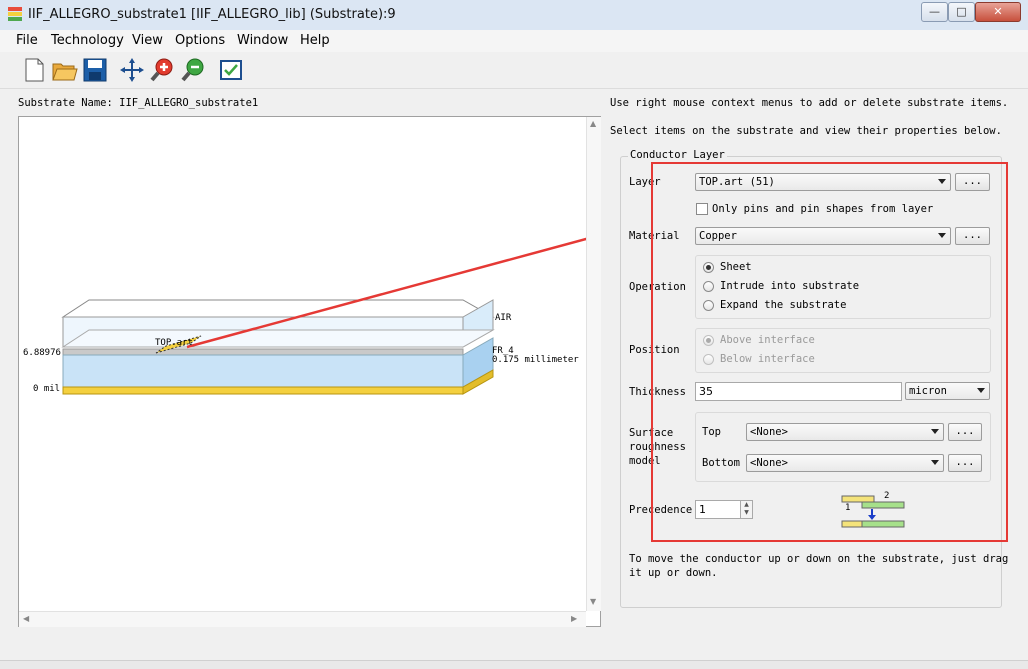  What do you see at coordinates (147, 40) in the screenshot?
I see `menu-view: View` at bounding box center [147, 40].